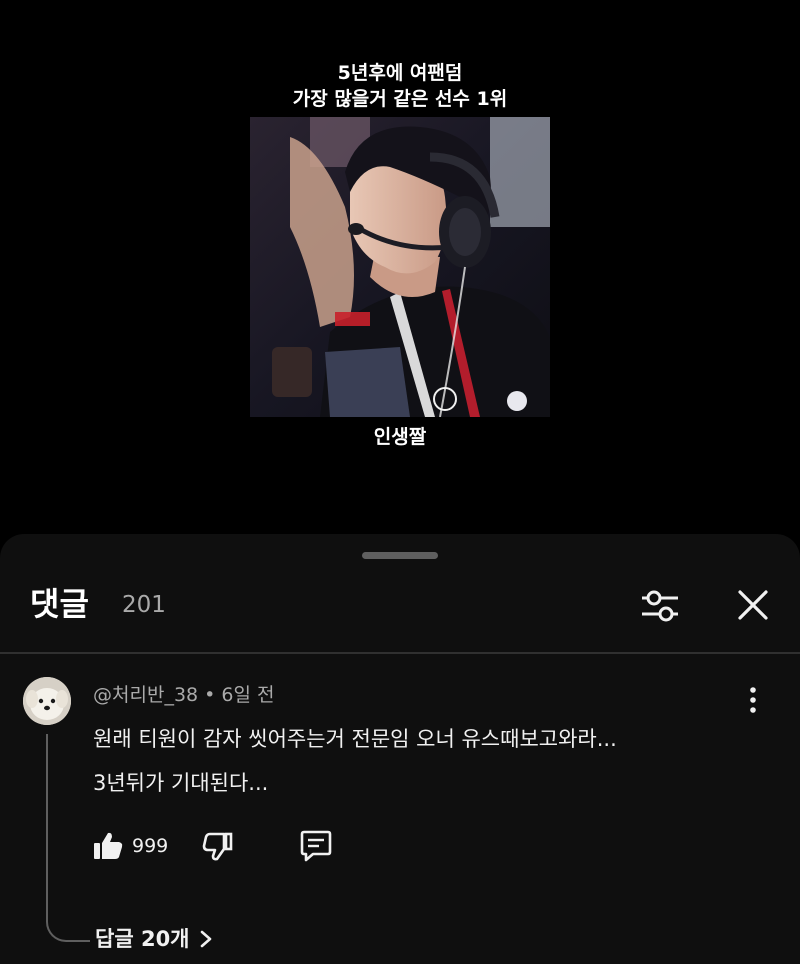 The height and width of the screenshot is (964, 800). I want to click on more-button, so click(753, 700).